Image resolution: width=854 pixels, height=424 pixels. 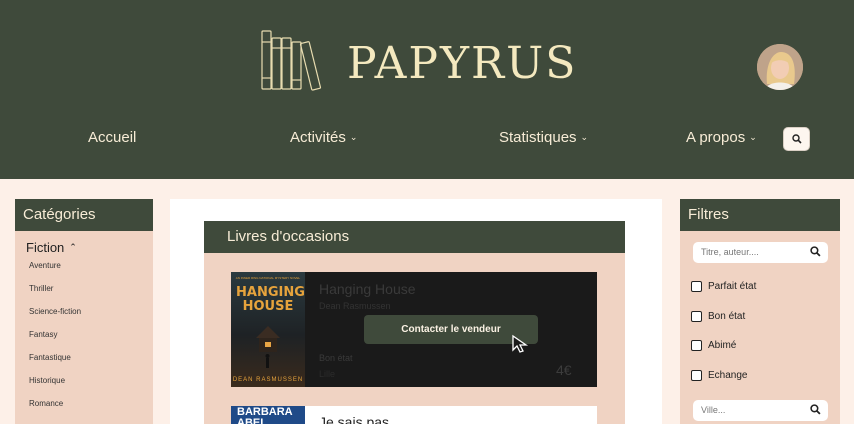 What do you see at coordinates (47, 380) in the screenshot?
I see `category-item: Historique` at bounding box center [47, 380].